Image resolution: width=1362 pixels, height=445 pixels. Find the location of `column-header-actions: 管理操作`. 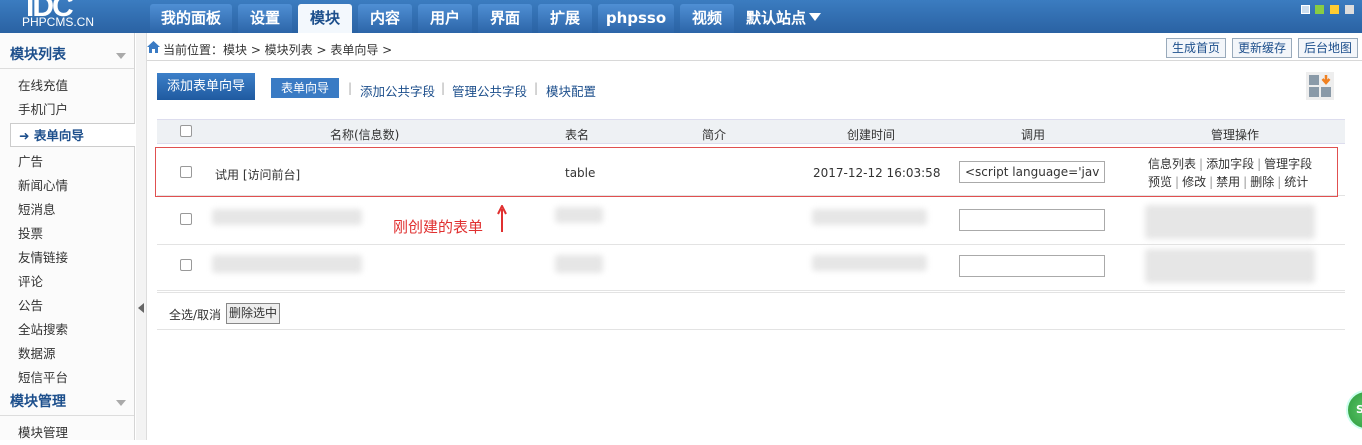

column-header-actions: 管理操作 is located at coordinates (1235, 135).